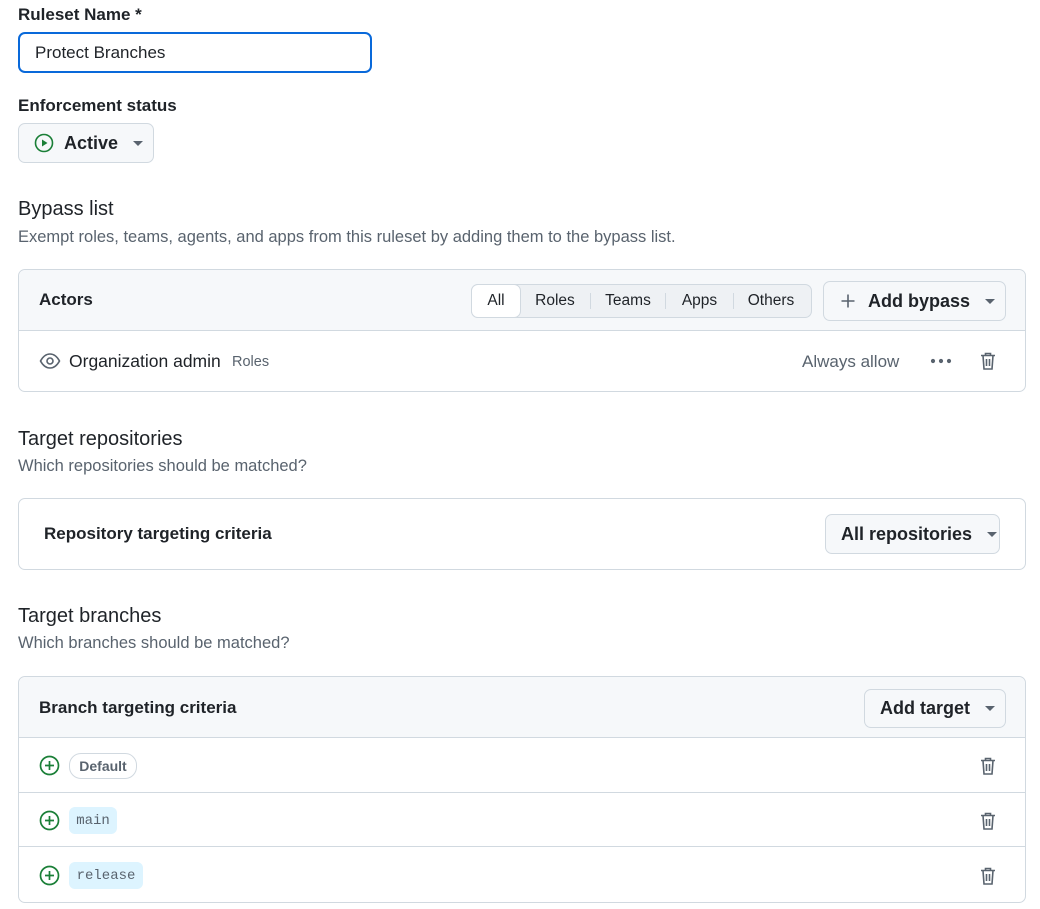 Image resolution: width=1040 pixels, height=909 pixels. Describe the element at coordinates (162, 466) in the screenshot. I see `target-repositories-description: Which repositories should be matched?` at that location.